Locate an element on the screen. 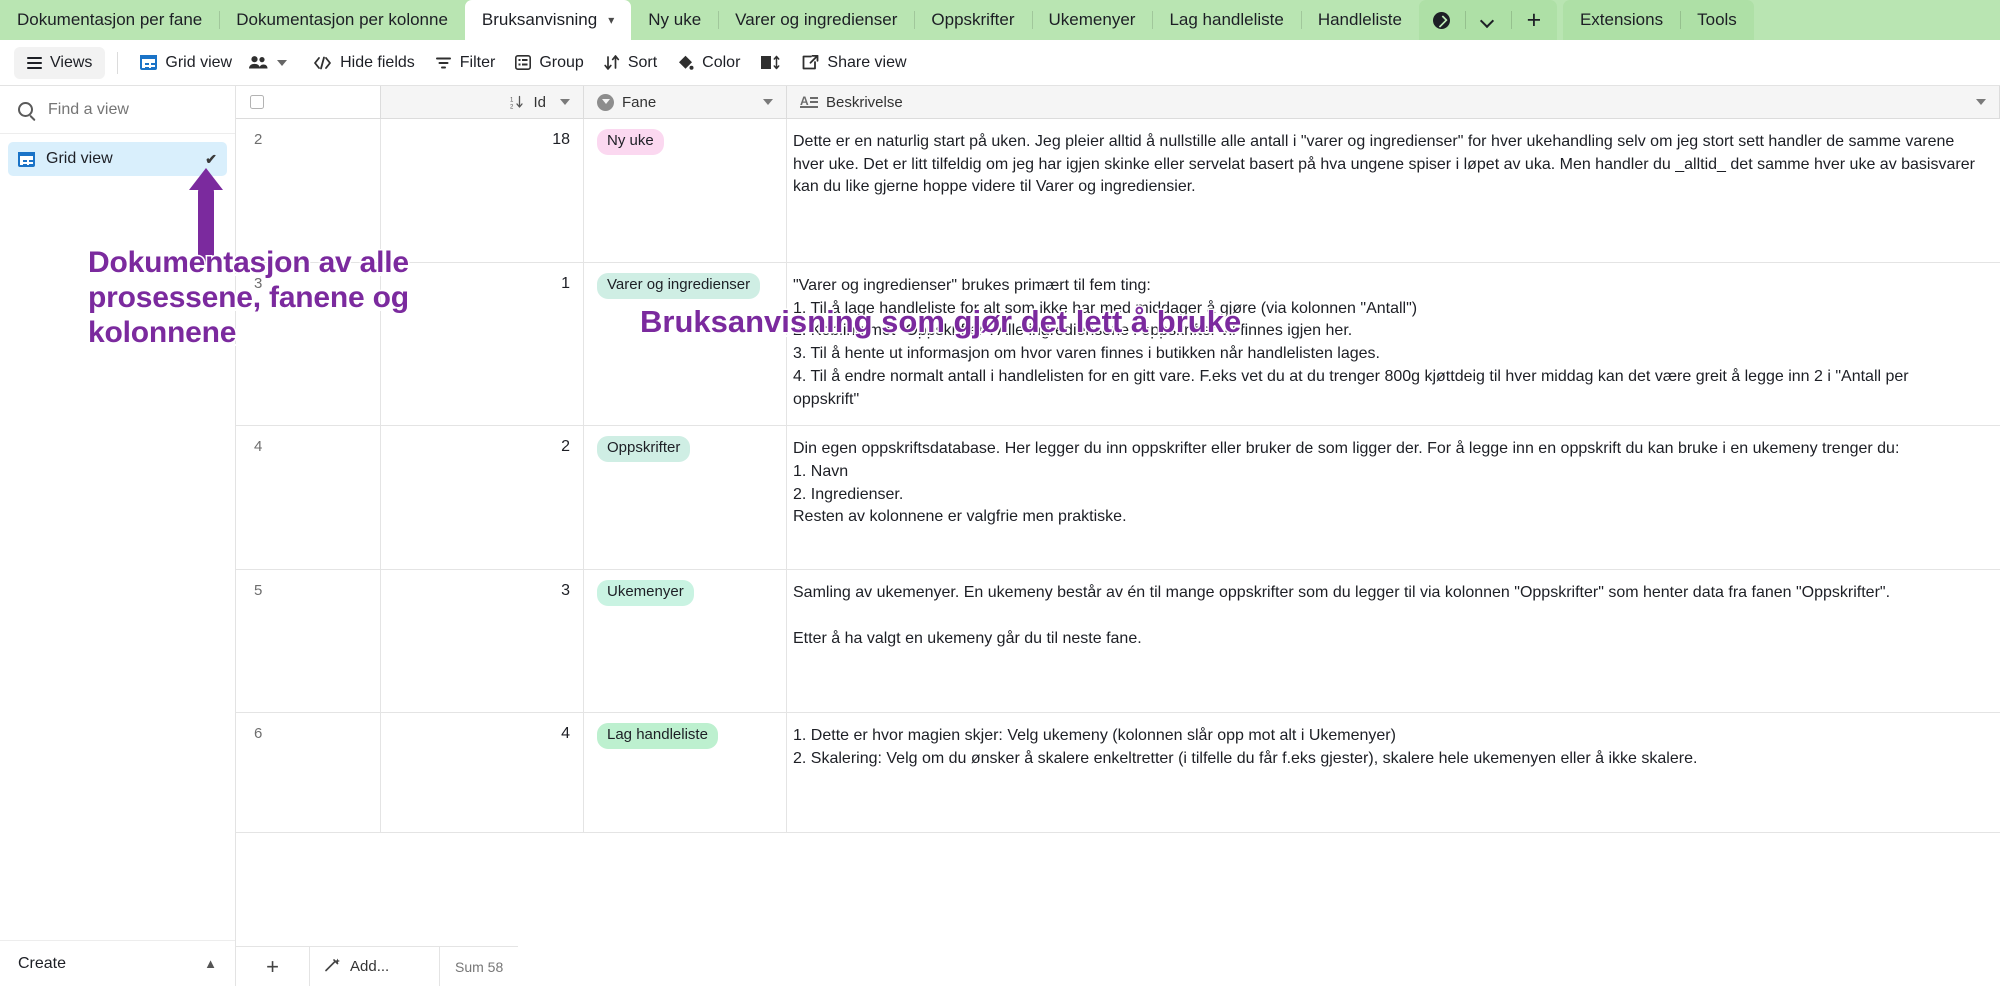  row-height-icon is located at coordinates (770, 62).